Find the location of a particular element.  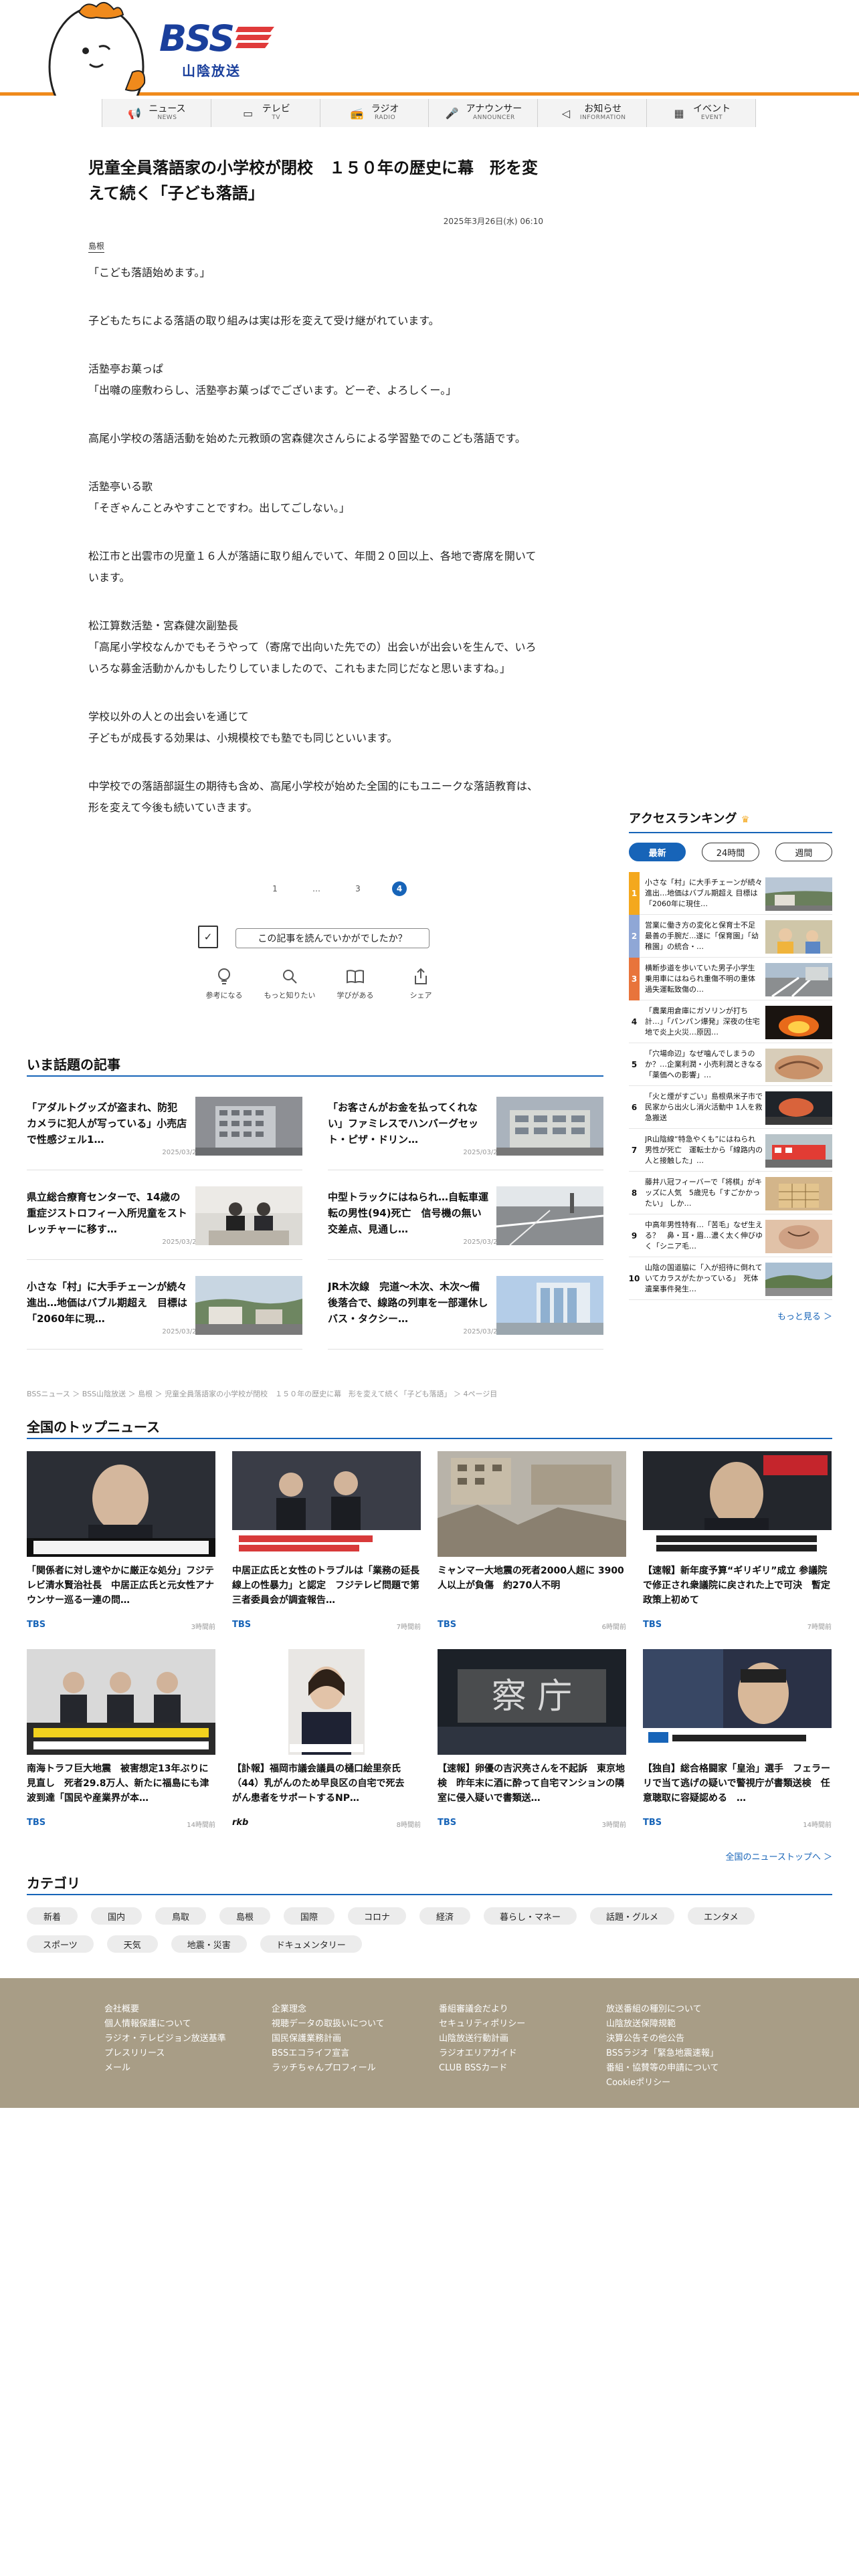

category-chip: 島根 is located at coordinates (245, 1916).